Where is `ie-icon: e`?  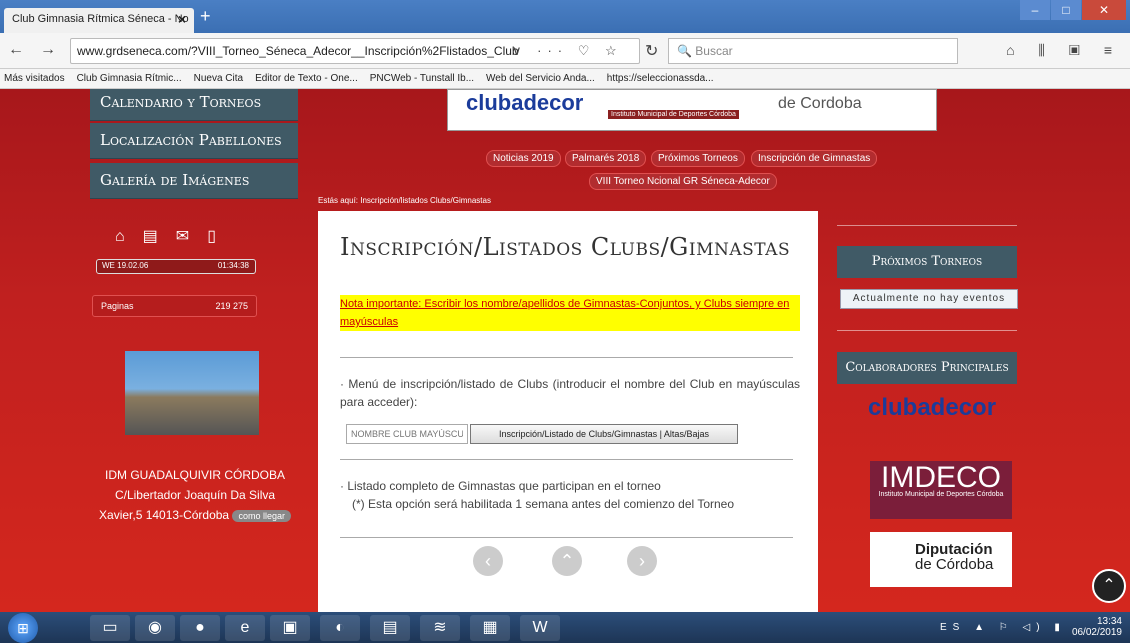 ie-icon: e is located at coordinates (245, 628).